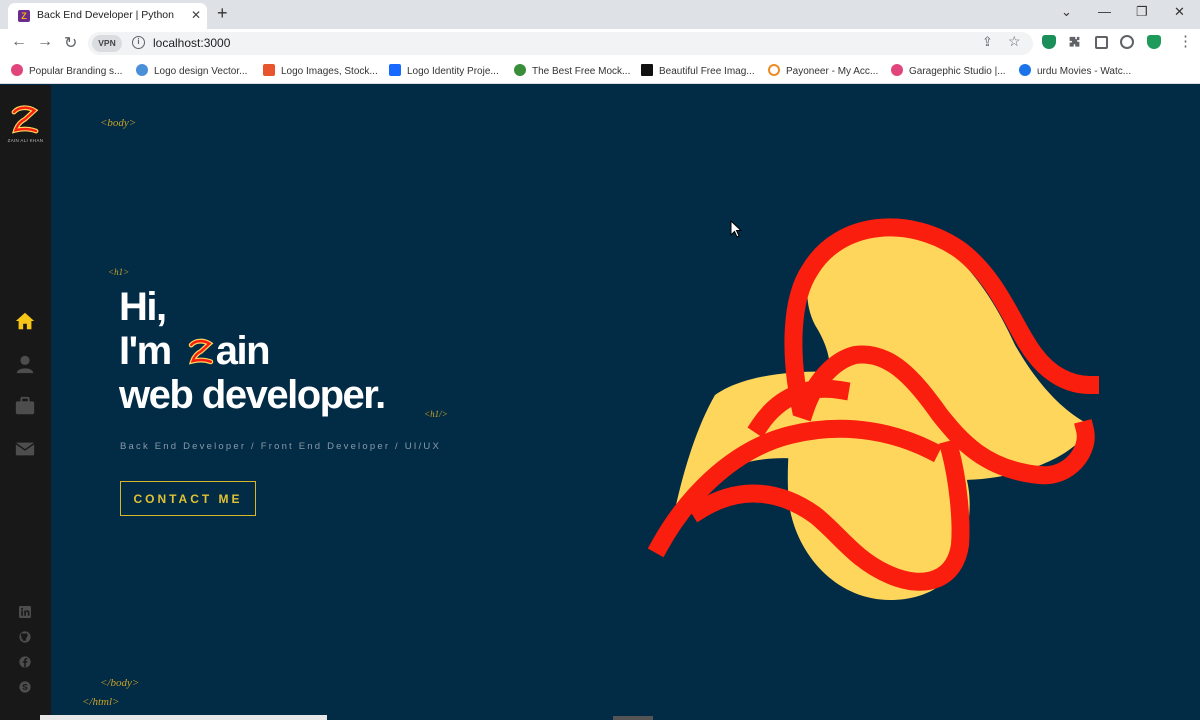  Describe the element at coordinates (25, 687) in the screenshot. I see `skype-icon` at that location.